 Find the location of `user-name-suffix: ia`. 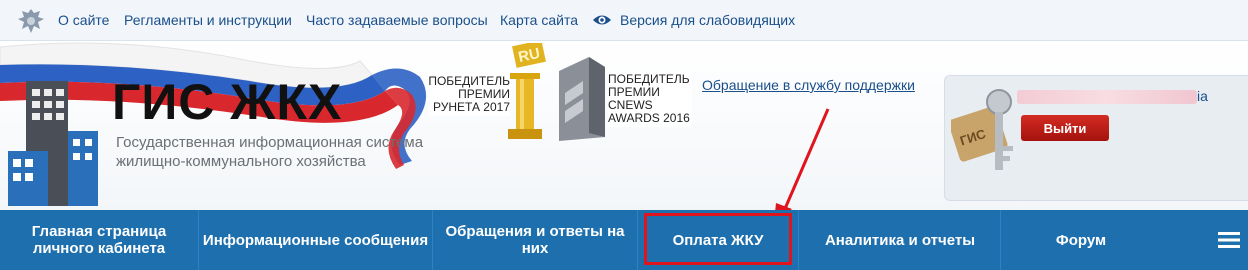

user-name-suffix: ia is located at coordinates (1202, 96).